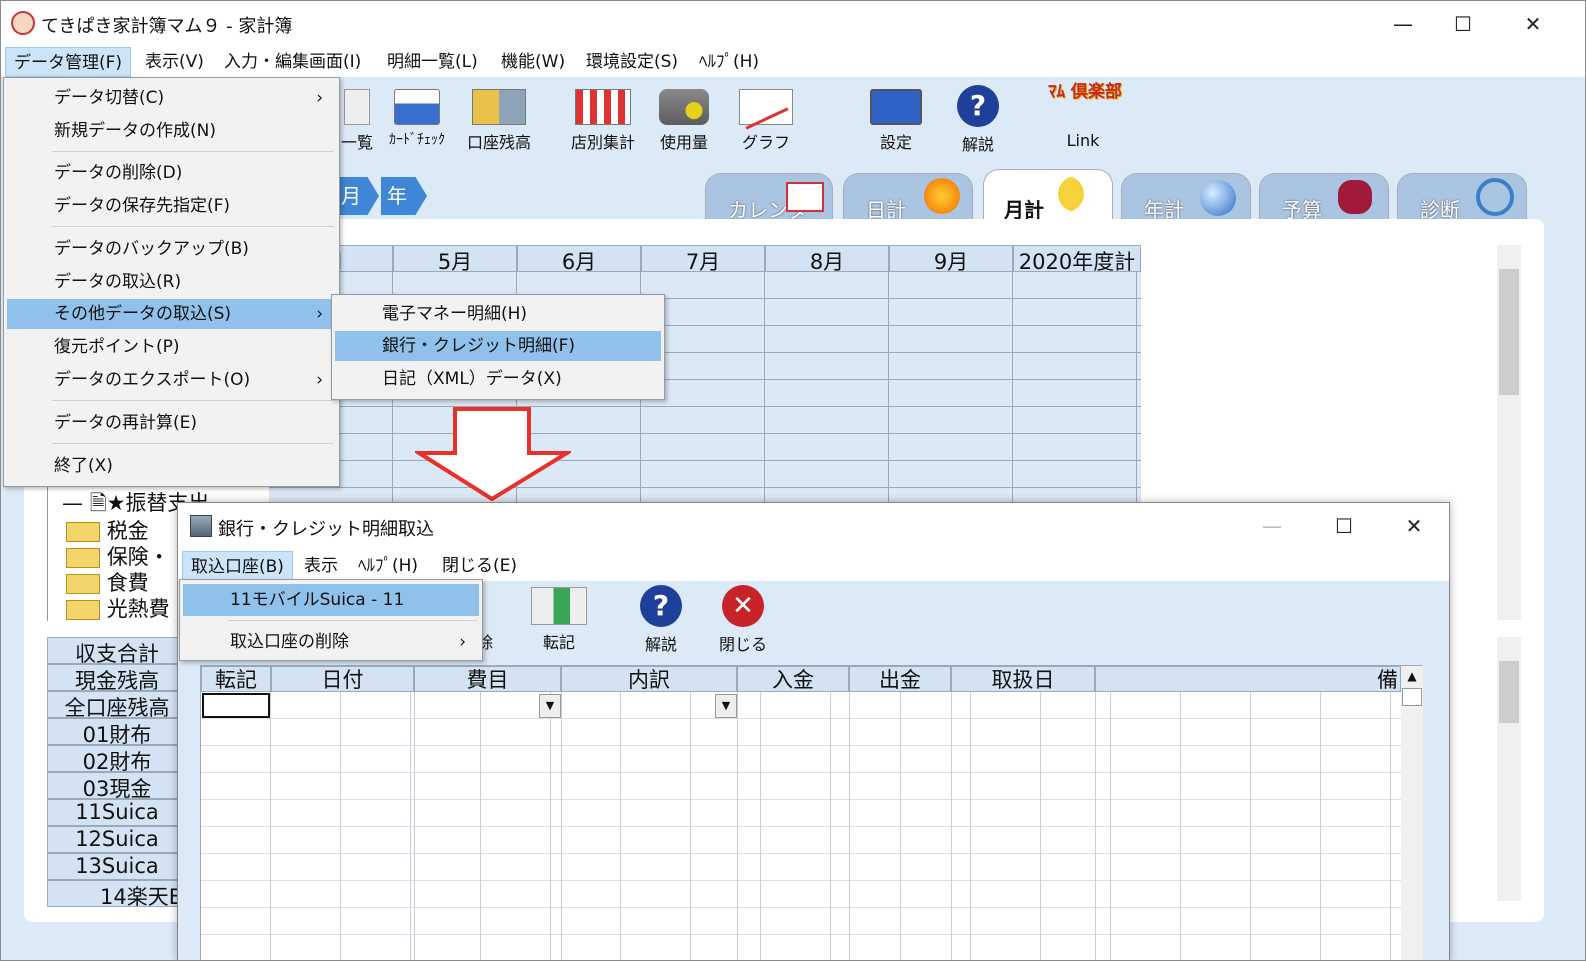  I want to click on menu-help: ﾍﾙﾌﾟ(H), so click(729, 62).